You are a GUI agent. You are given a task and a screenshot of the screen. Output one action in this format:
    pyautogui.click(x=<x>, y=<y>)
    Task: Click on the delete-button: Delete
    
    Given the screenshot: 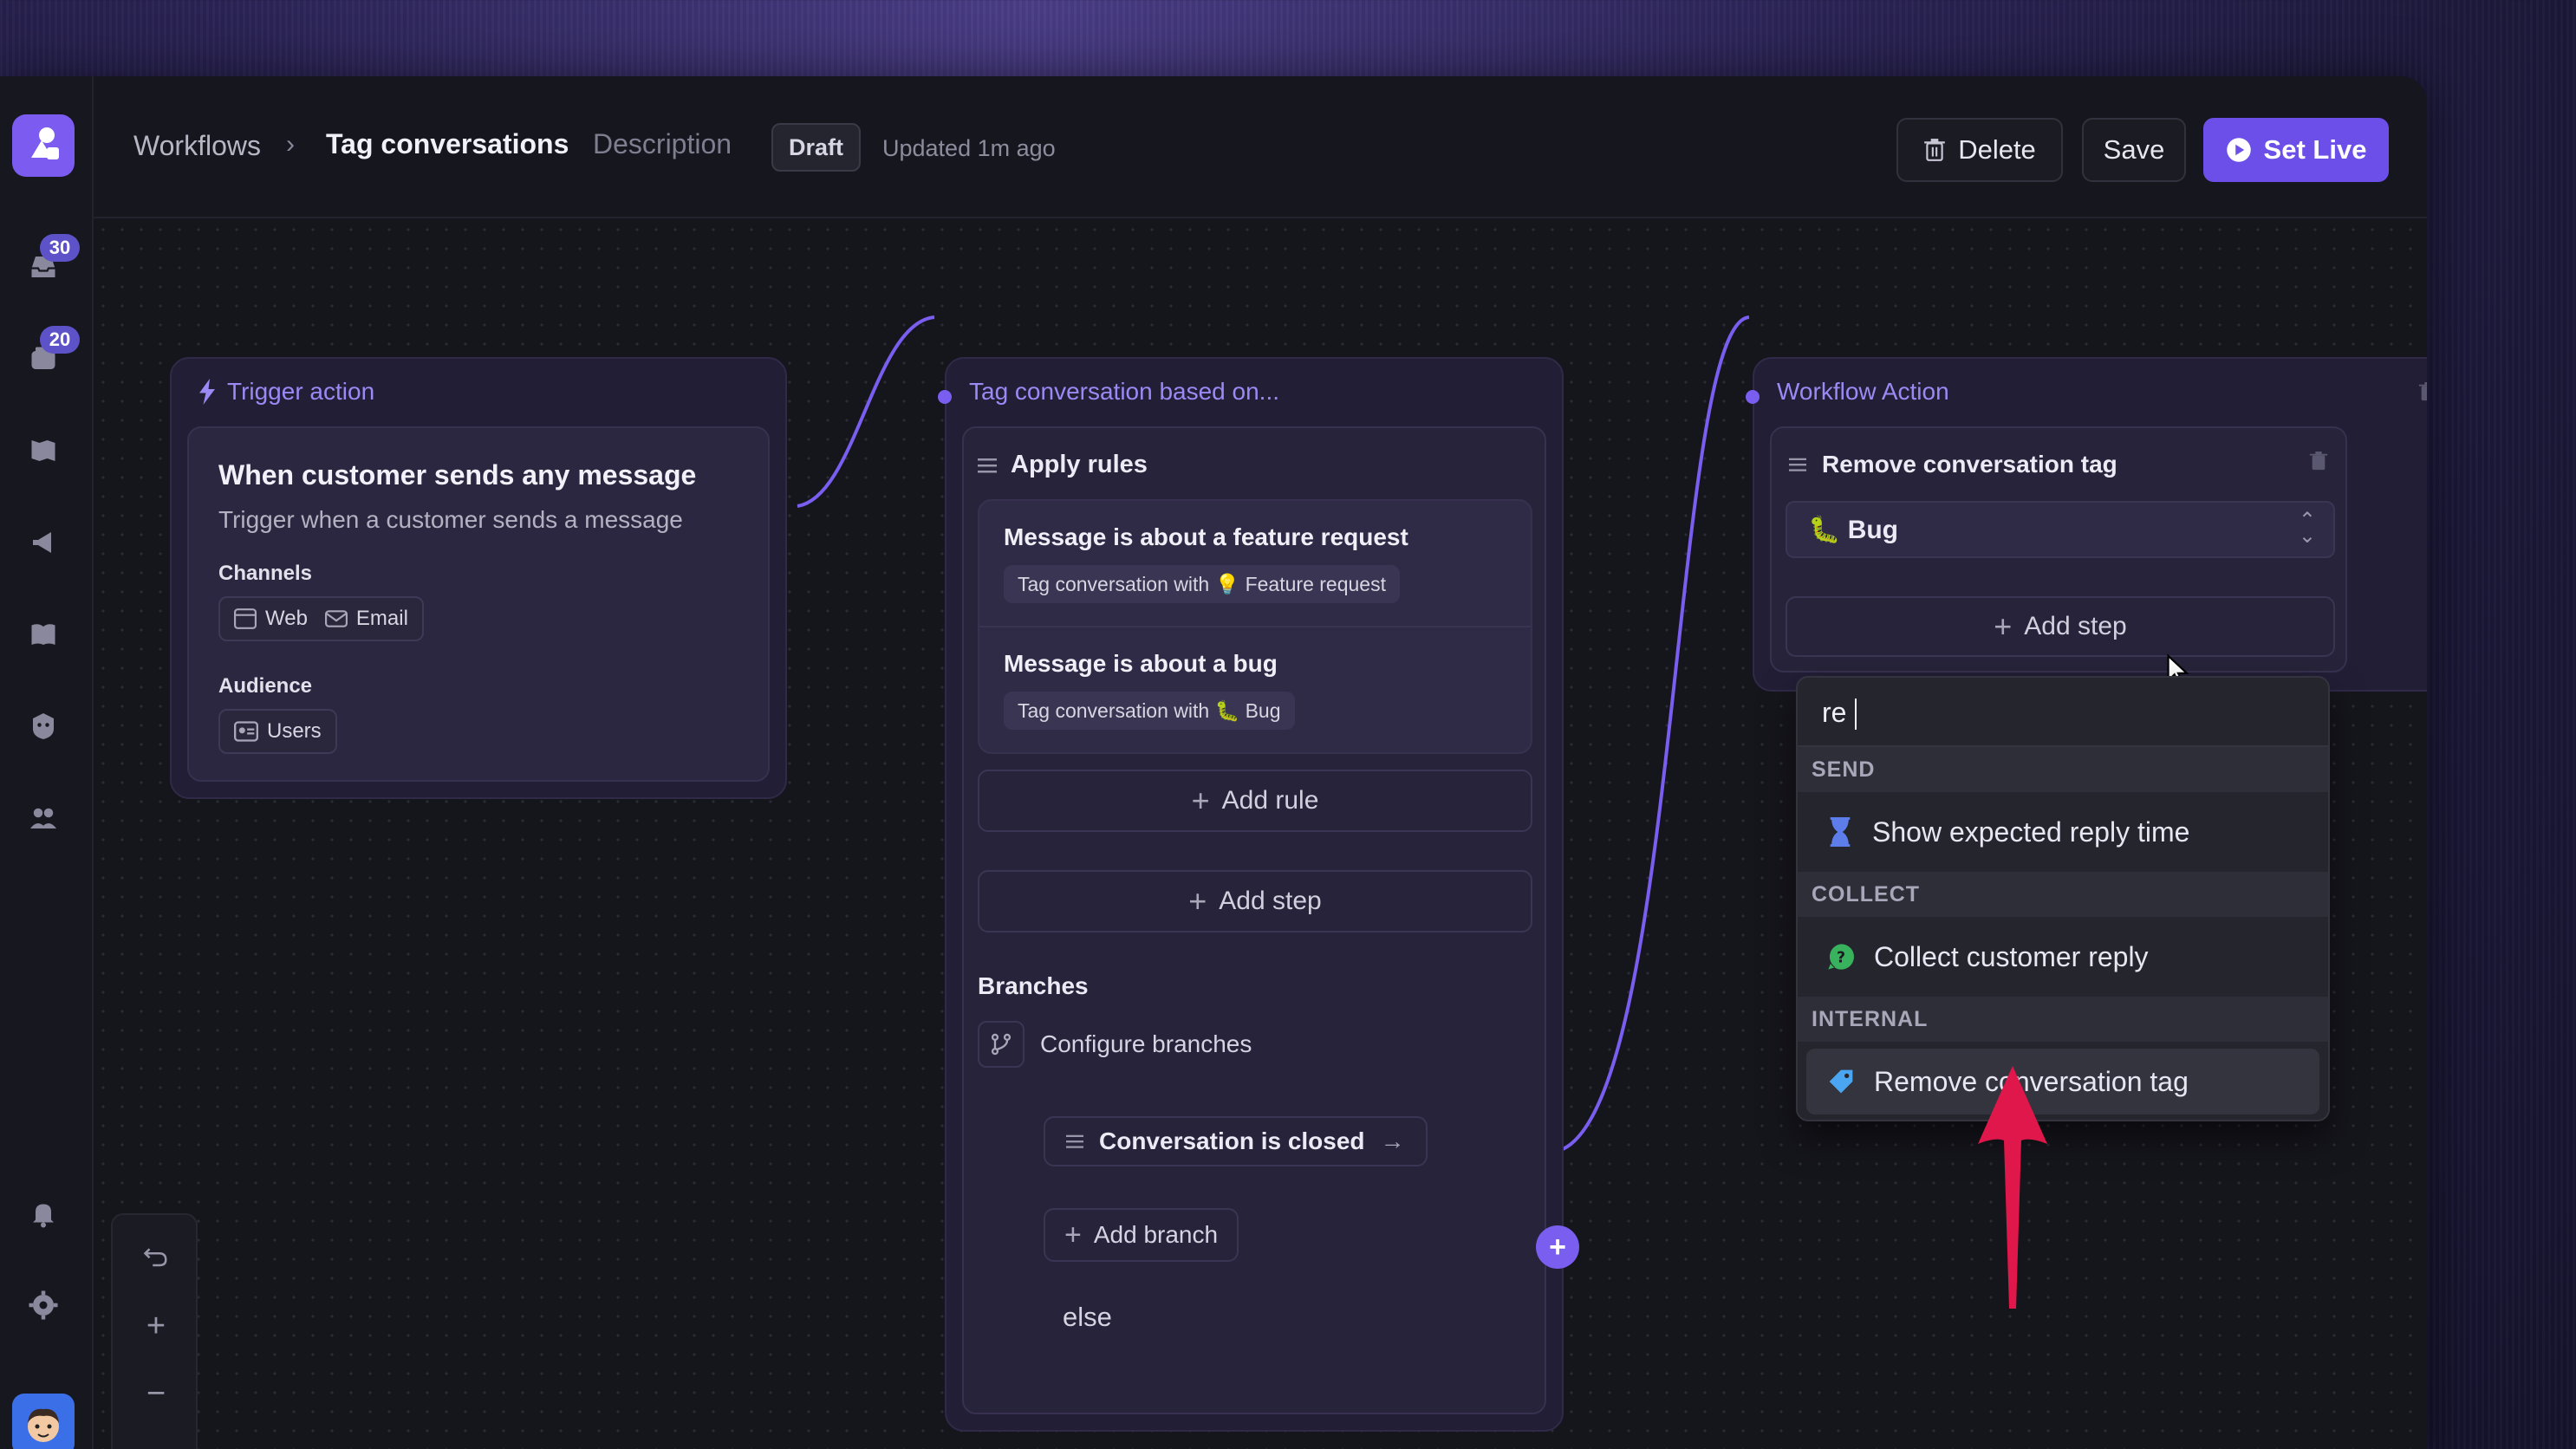 What is the action you would take?
    pyautogui.click(x=1979, y=150)
    